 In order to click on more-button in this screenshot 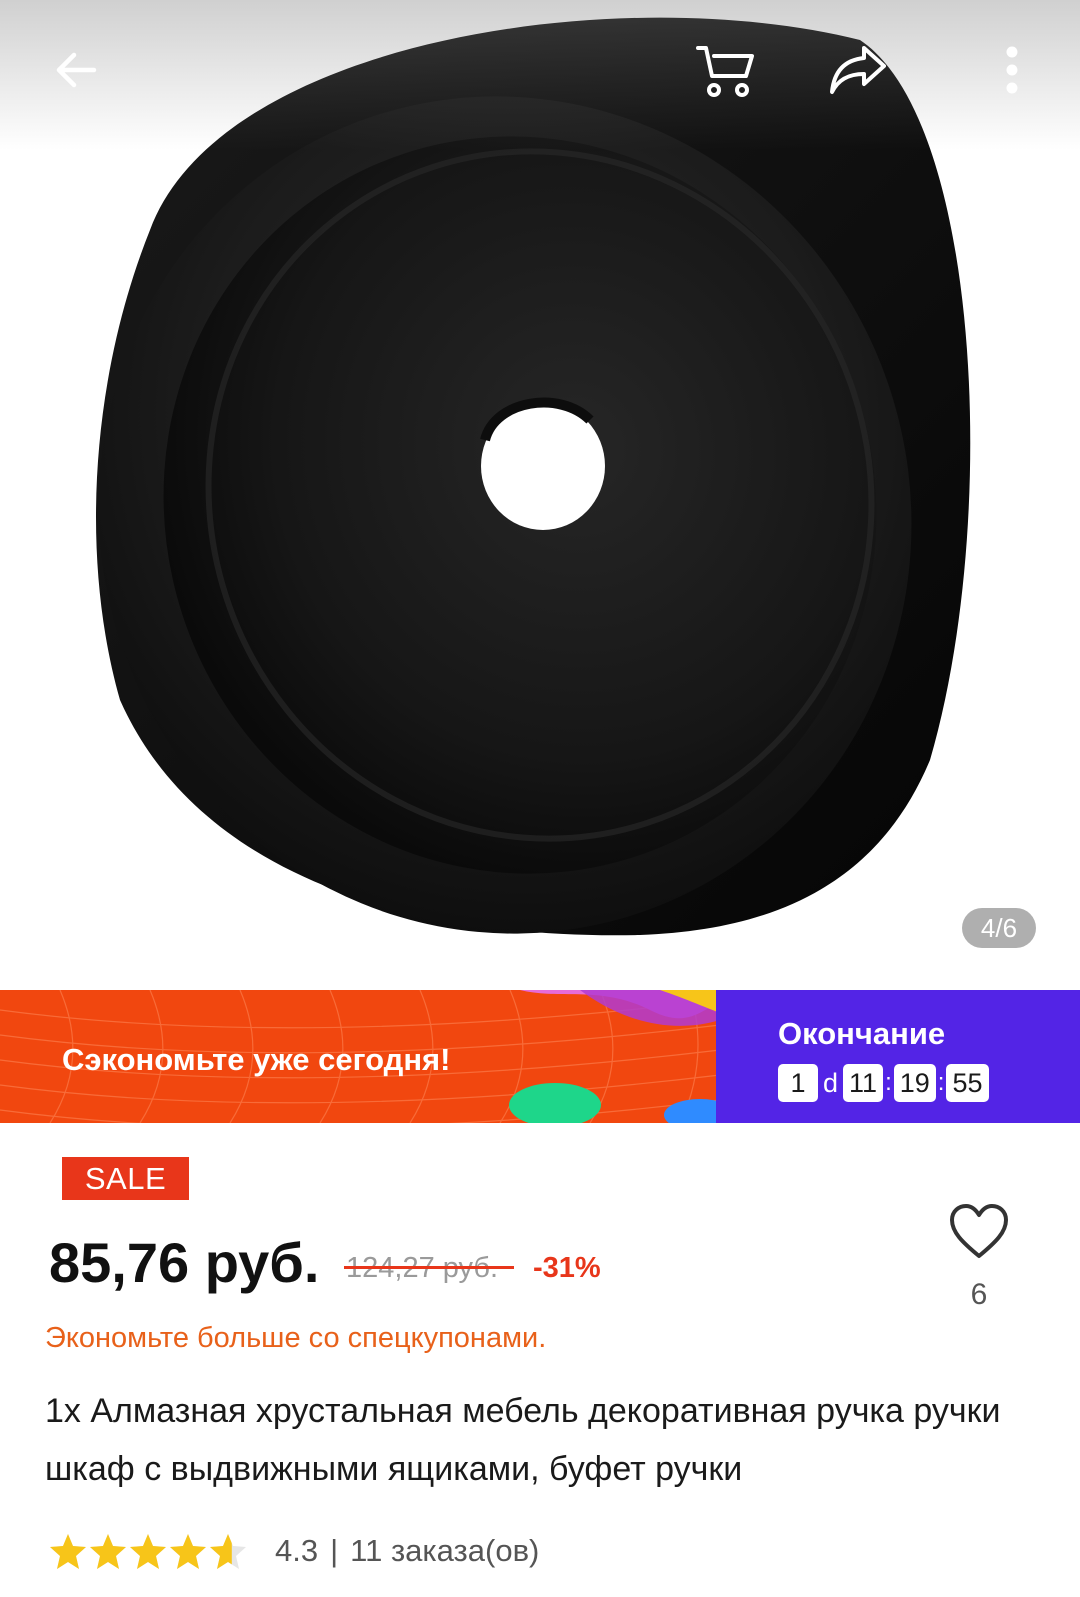, I will do `click(1012, 70)`.